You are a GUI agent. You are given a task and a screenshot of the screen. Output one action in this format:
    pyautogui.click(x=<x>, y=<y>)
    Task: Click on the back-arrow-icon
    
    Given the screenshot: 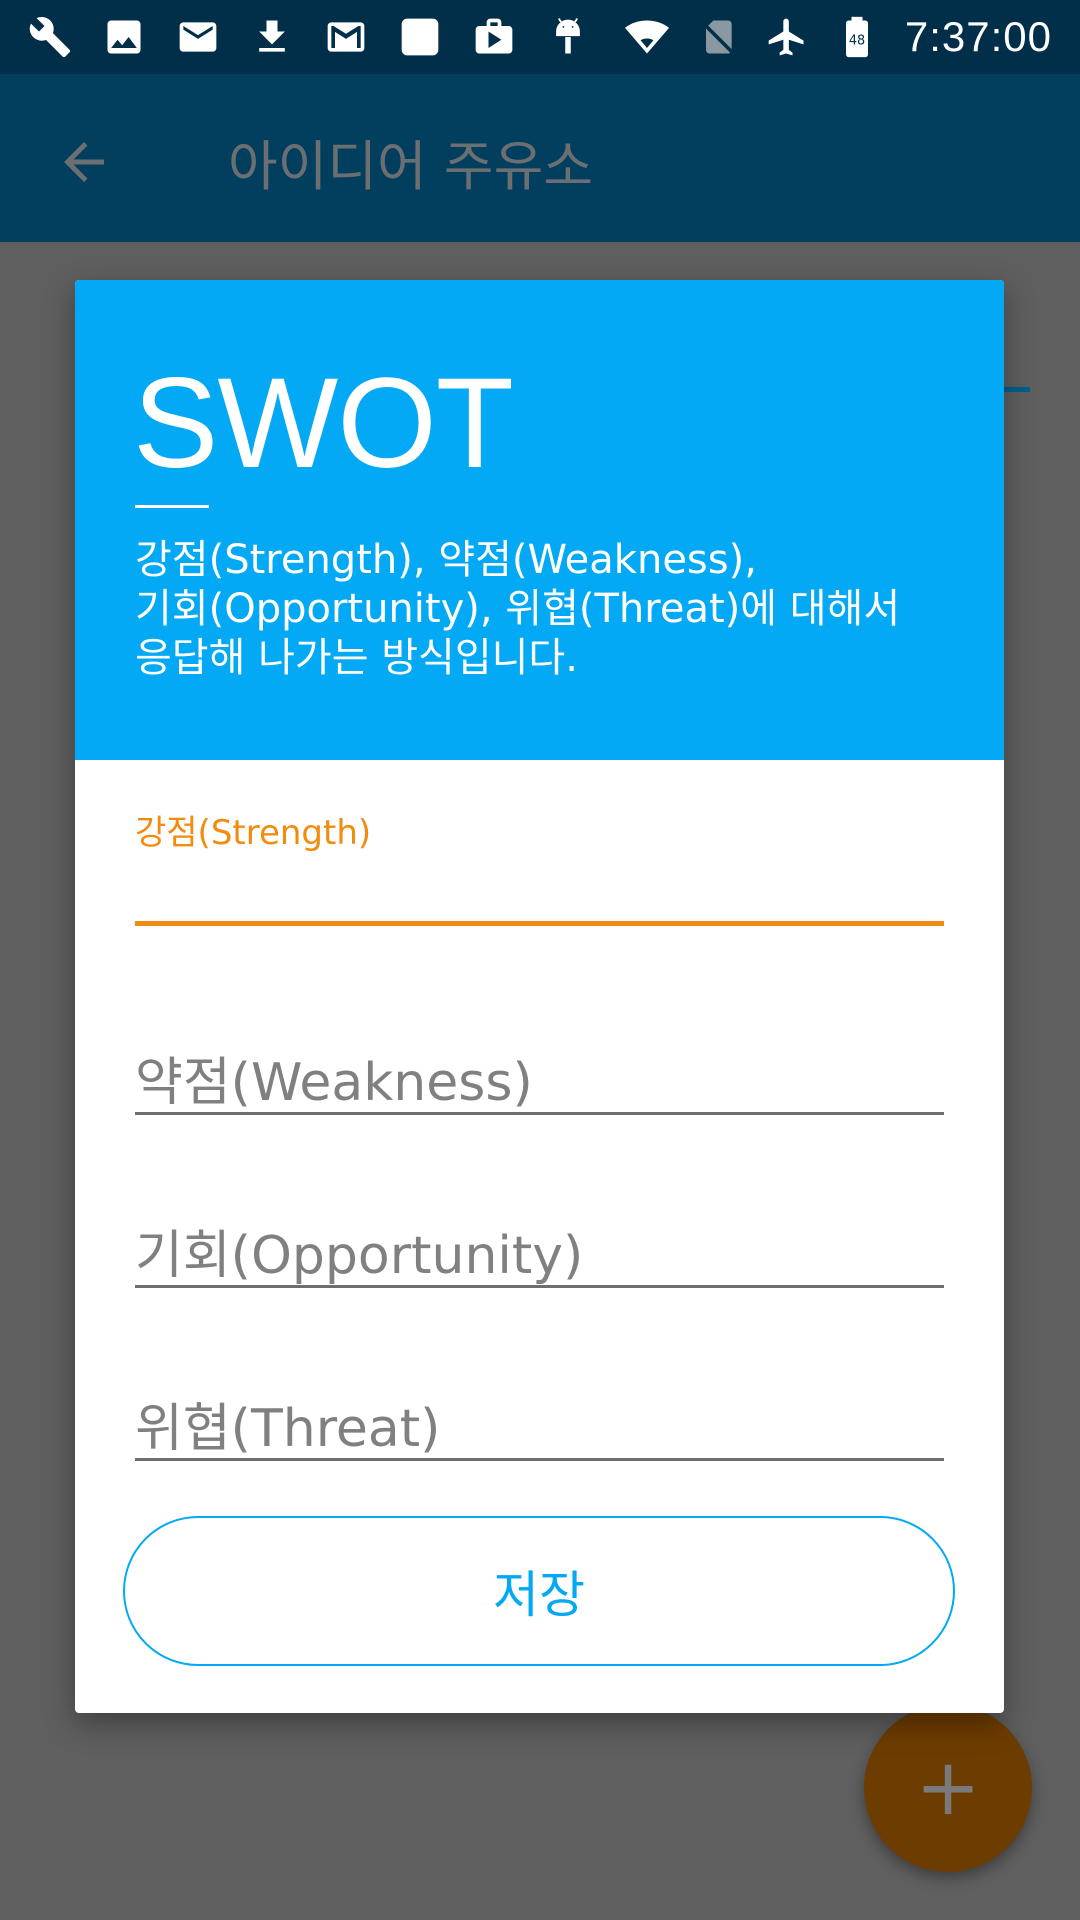 What is the action you would take?
    pyautogui.click(x=84, y=162)
    